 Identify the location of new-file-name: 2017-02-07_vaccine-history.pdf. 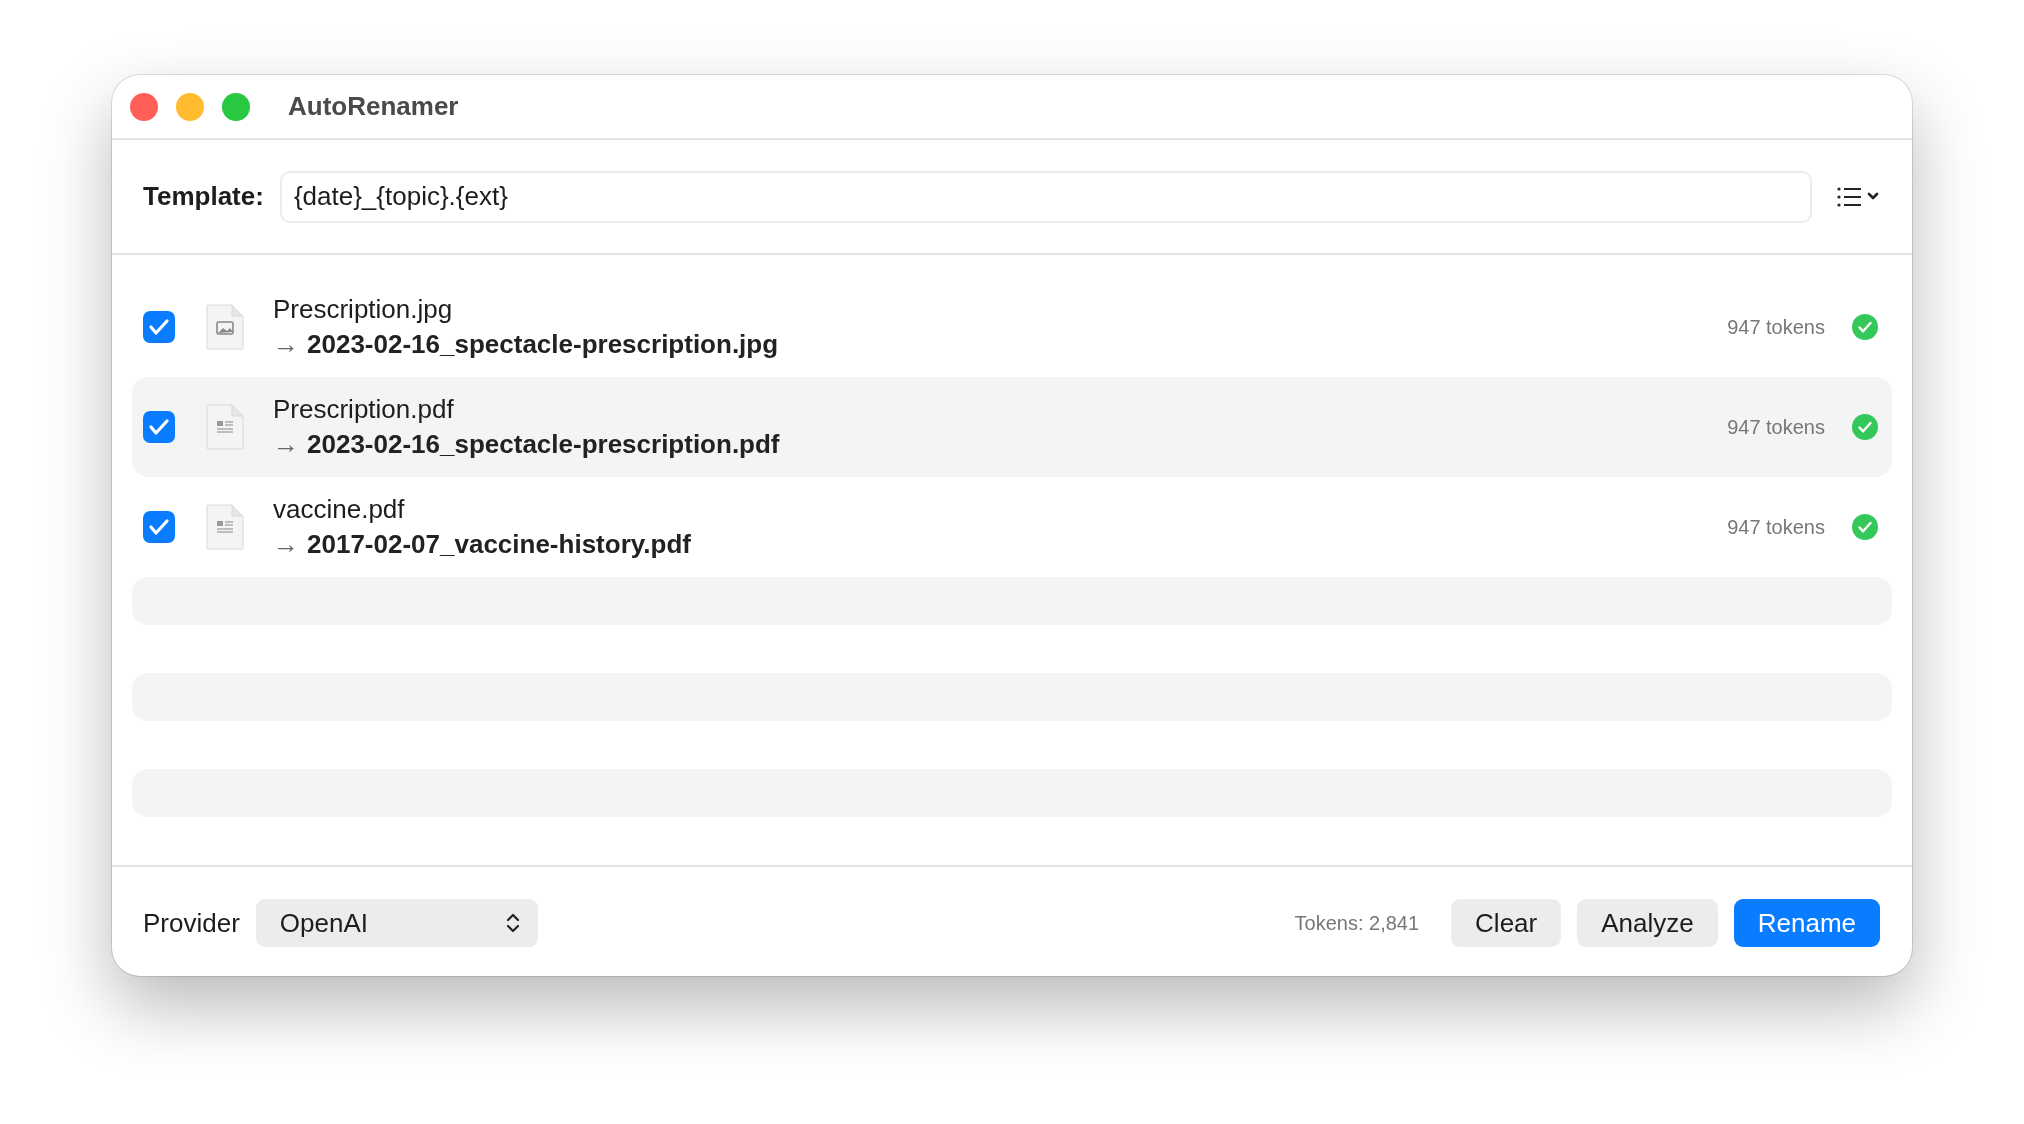
(499, 544).